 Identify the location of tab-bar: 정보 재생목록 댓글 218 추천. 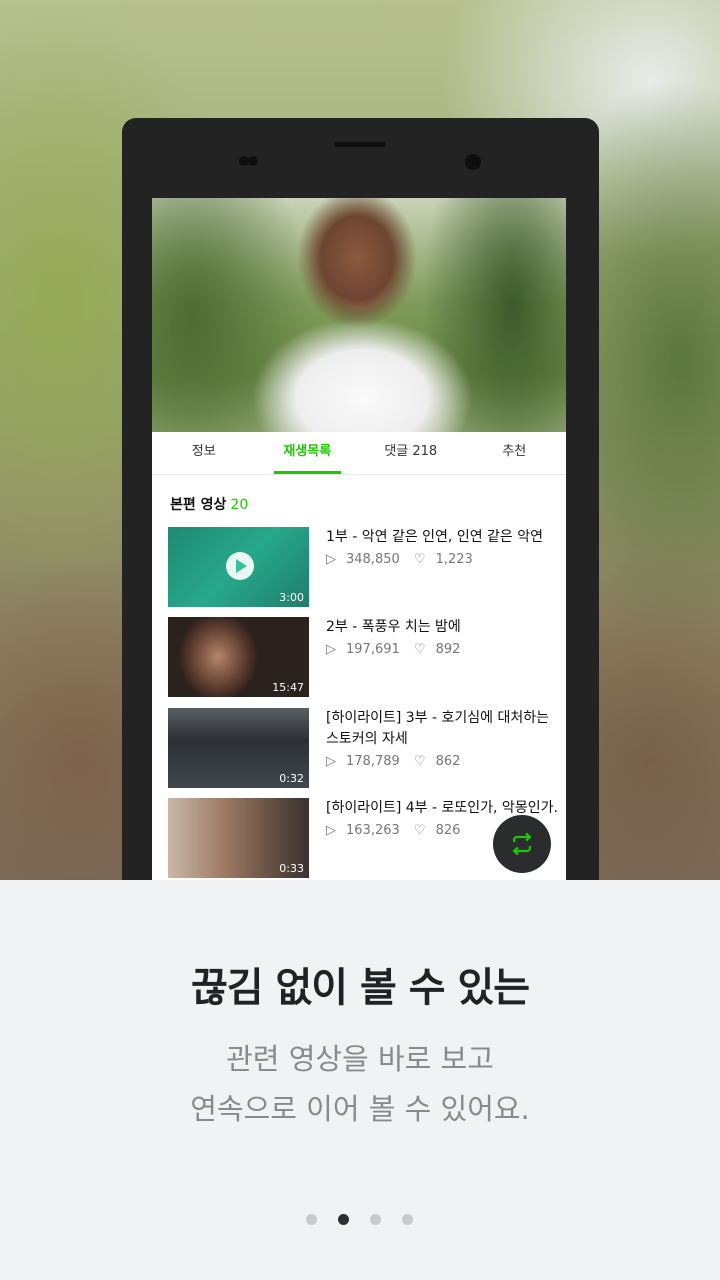
(359, 453).